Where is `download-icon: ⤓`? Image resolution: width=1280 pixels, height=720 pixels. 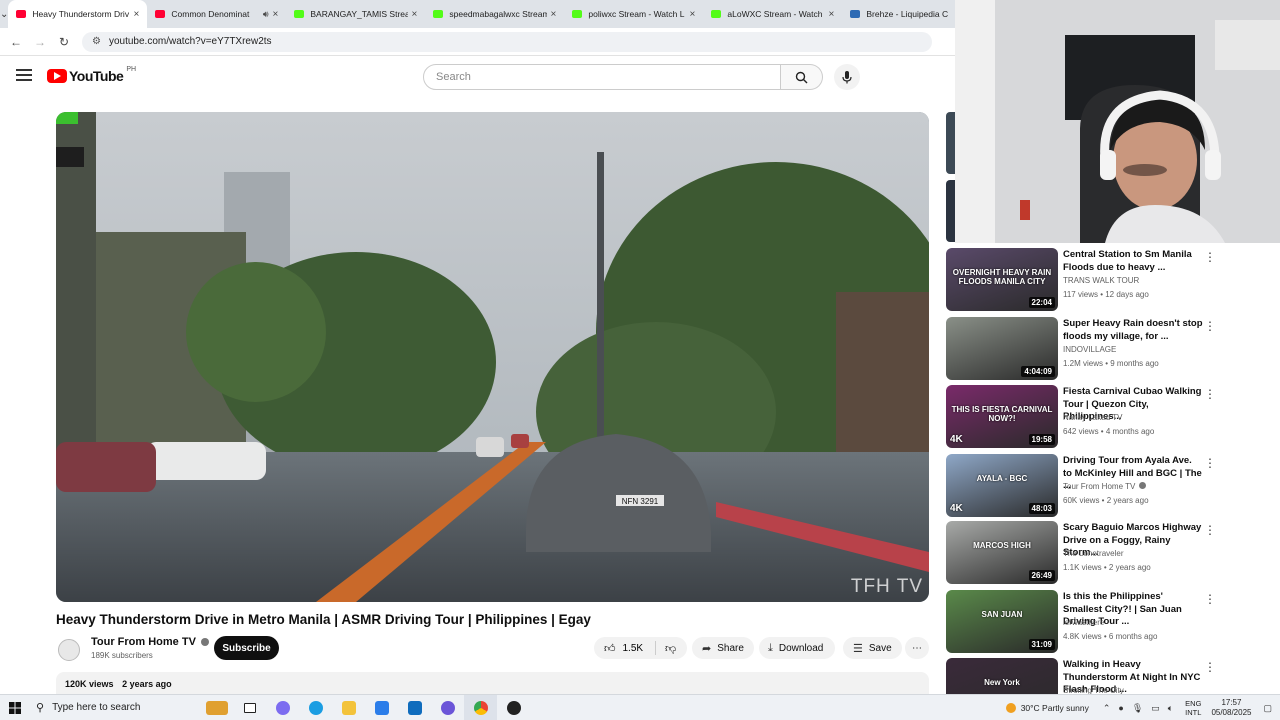 download-icon: ⤓ is located at coordinates (770, 647).